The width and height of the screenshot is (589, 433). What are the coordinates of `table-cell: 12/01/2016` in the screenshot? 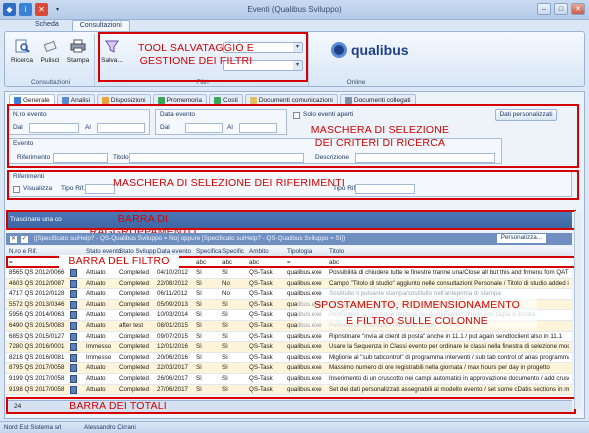 It's located at (172, 347).